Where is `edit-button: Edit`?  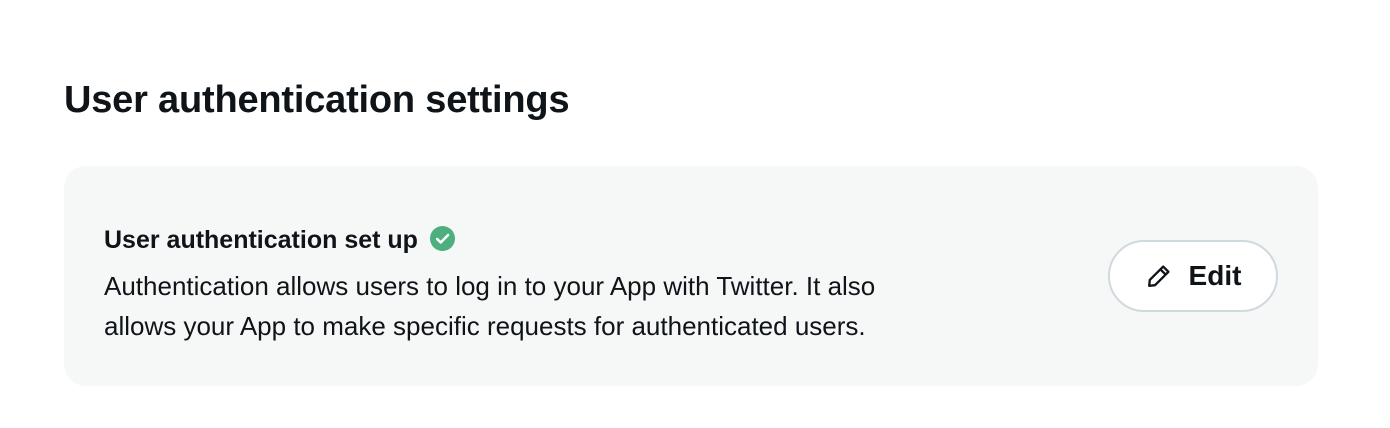
edit-button: Edit is located at coordinates (1193, 276).